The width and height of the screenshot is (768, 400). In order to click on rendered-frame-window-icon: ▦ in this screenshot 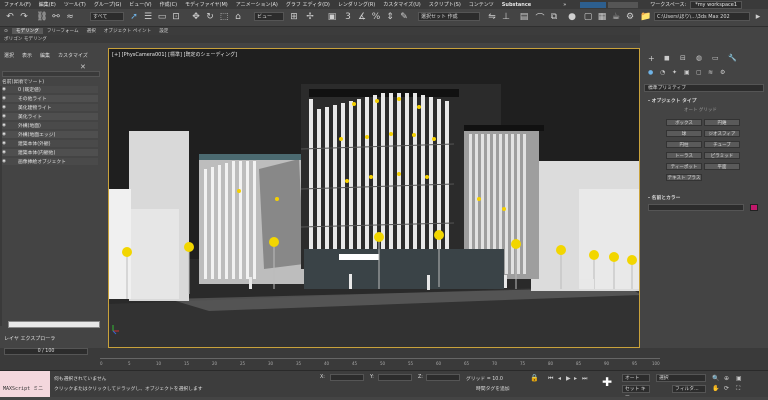, I will do `click(602, 17)`.